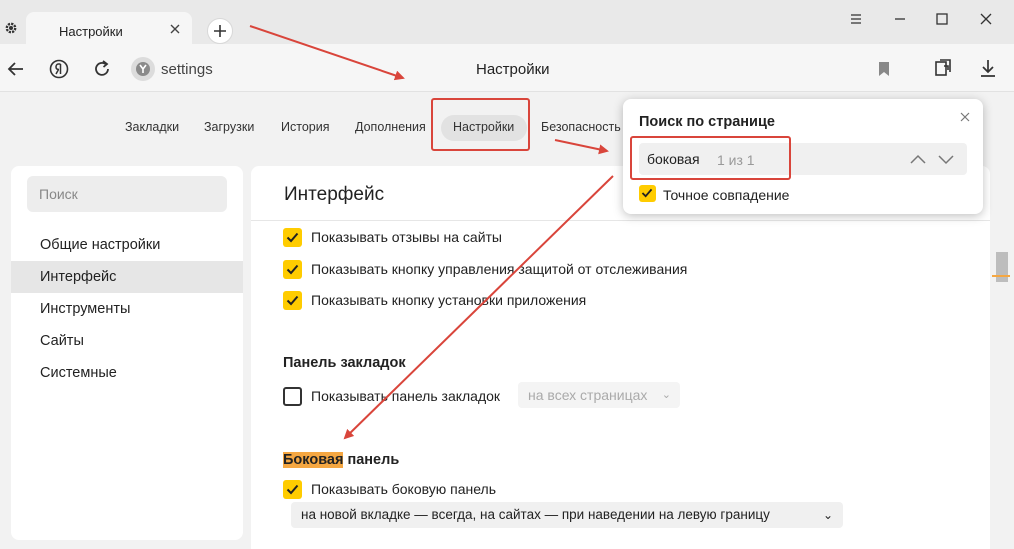 The width and height of the screenshot is (1014, 549). Describe the element at coordinates (404, 489) in the screenshot. I see `checkbox-label: Показывать боковую панель` at that location.